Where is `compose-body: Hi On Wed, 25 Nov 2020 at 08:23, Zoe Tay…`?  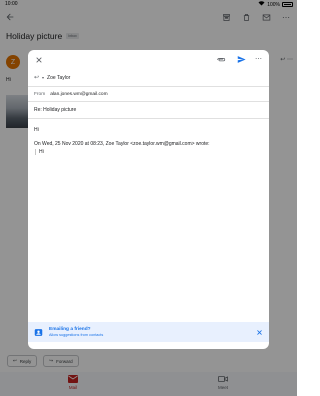
compose-body: Hi On Wed, 25 Nov 2020 at 08:23, Zoe Tay… is located at coordinates (148, 137).